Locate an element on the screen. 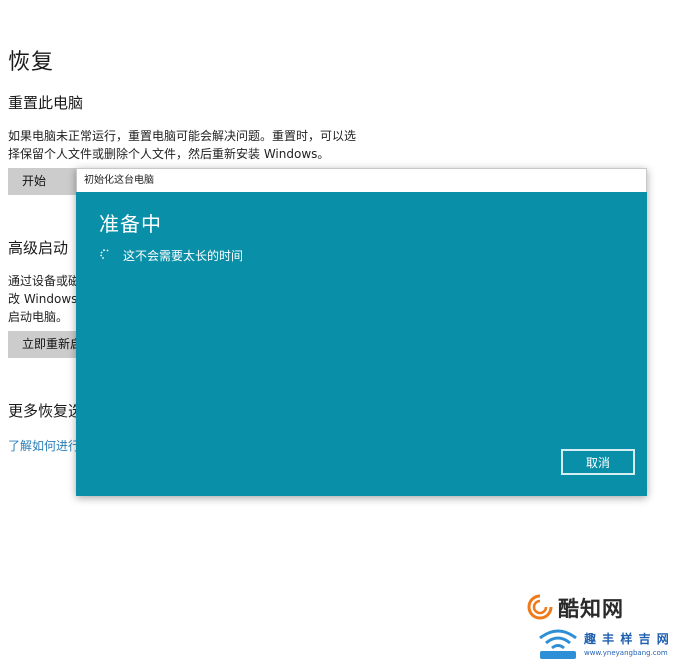  advanced-startup-description-line1: 通过设备或磁 is located at coordinates (44, 281).